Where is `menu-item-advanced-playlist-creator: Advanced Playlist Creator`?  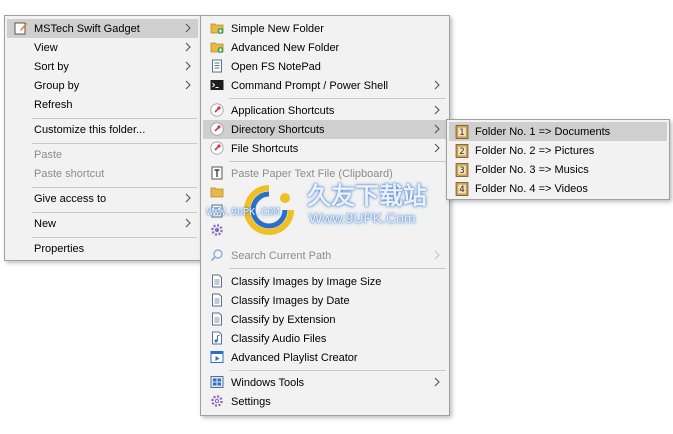
menu-item-advanced-playlist-creator: Advanced Playlist Creator is located at coordinates (325, 357).